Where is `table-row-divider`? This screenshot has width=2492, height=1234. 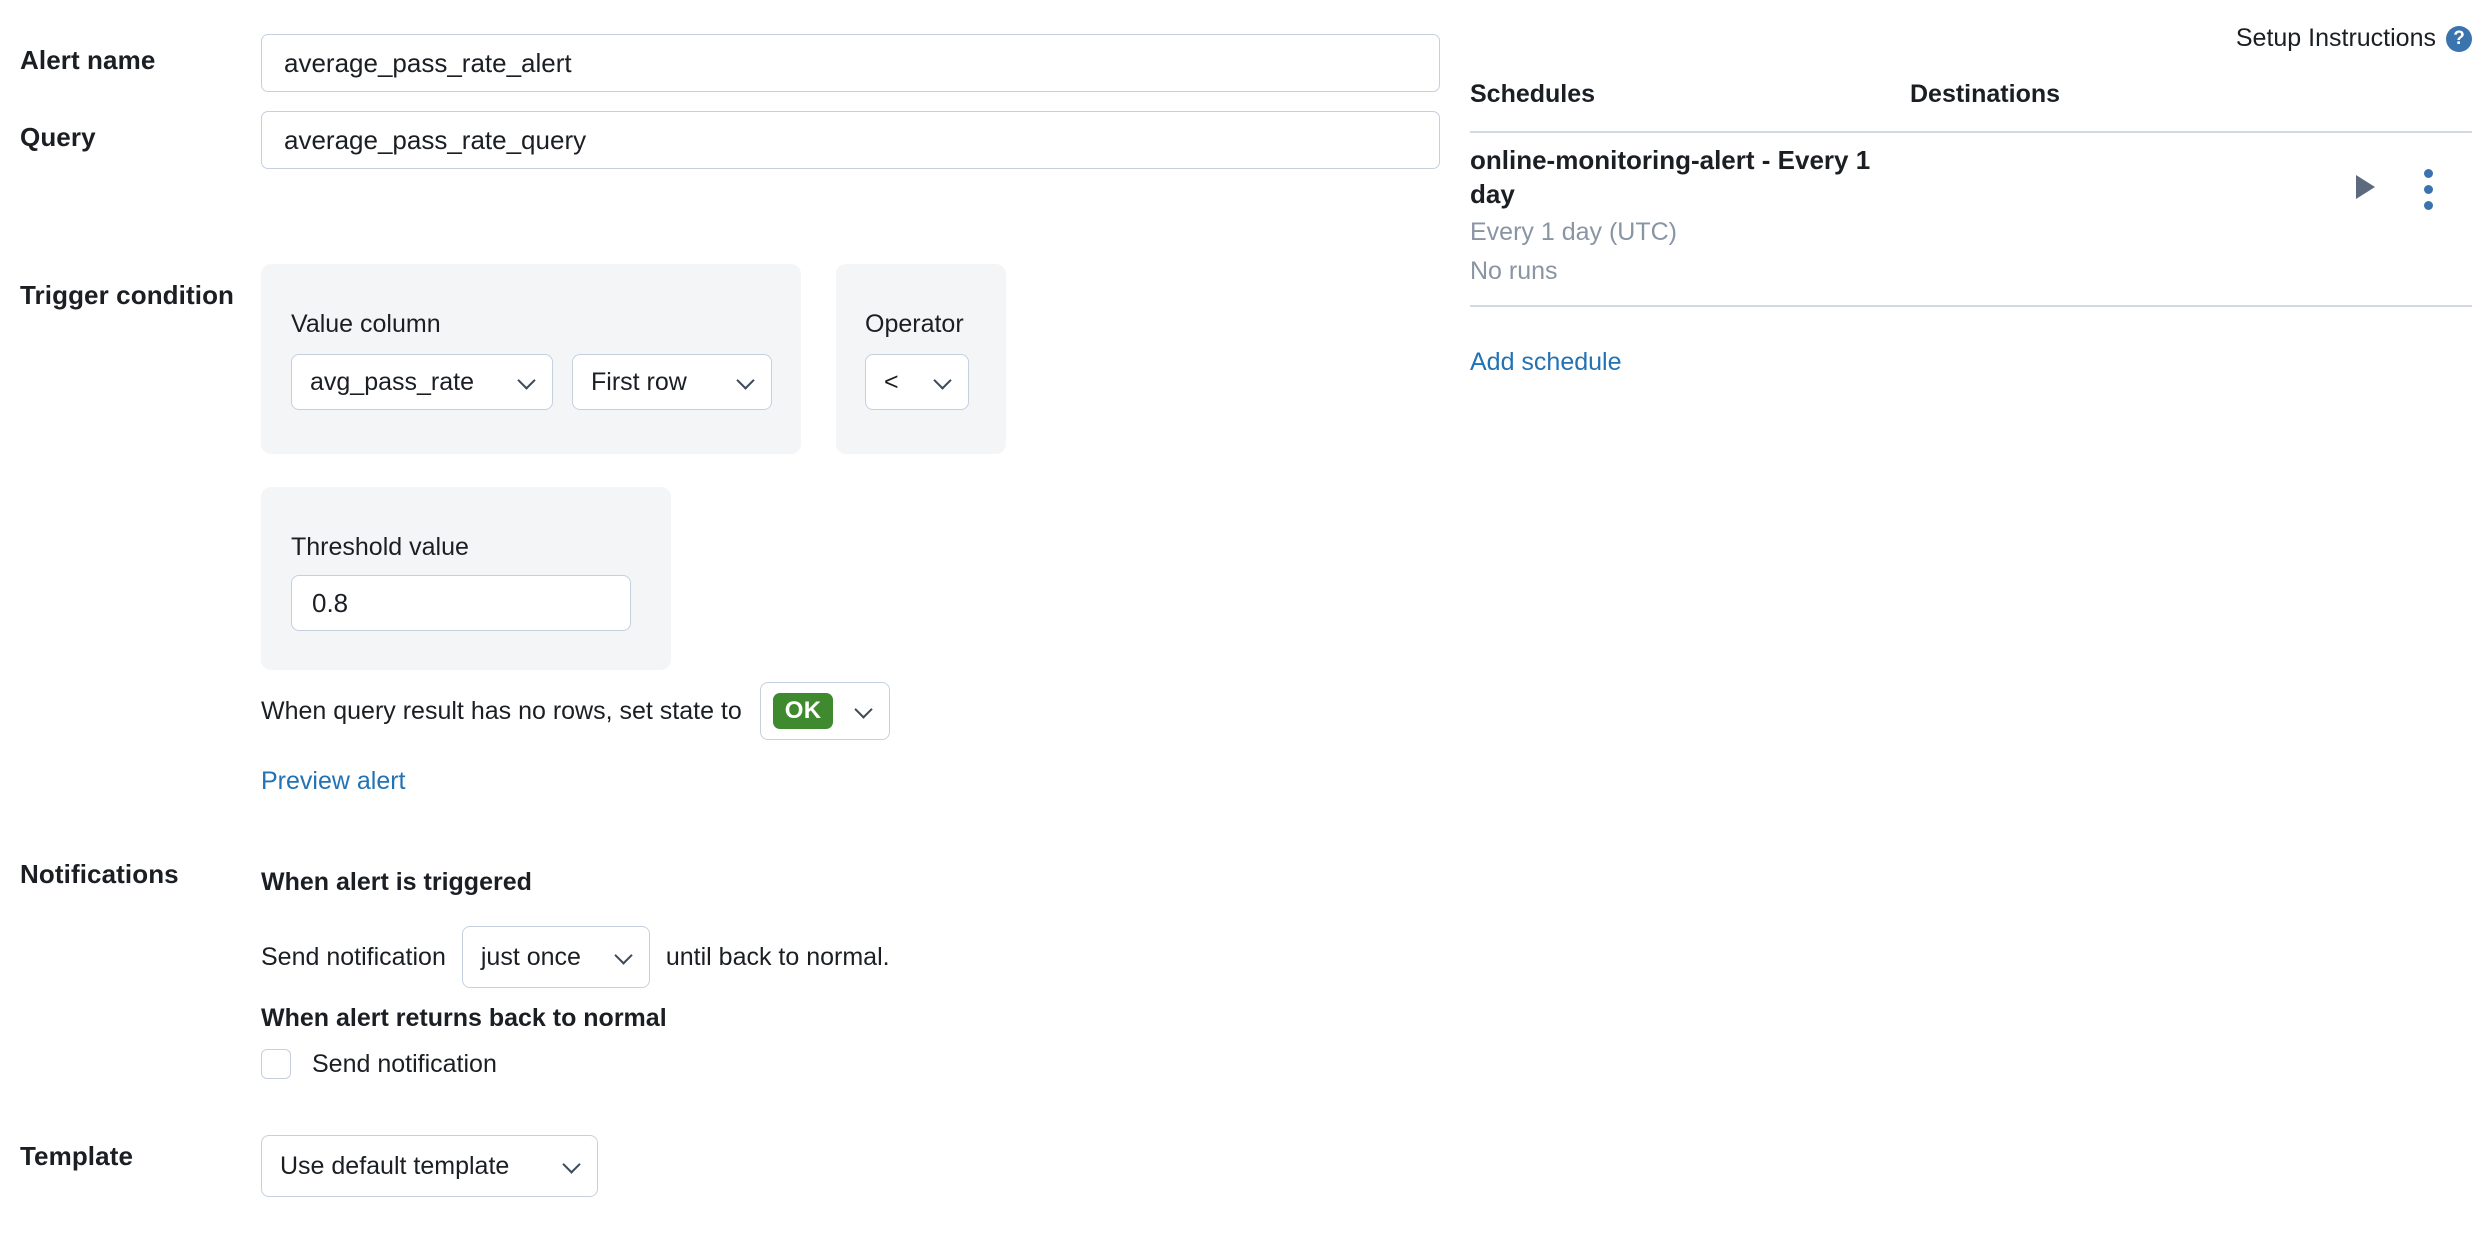 table-row-divider is located at coordinates (1971, 306).